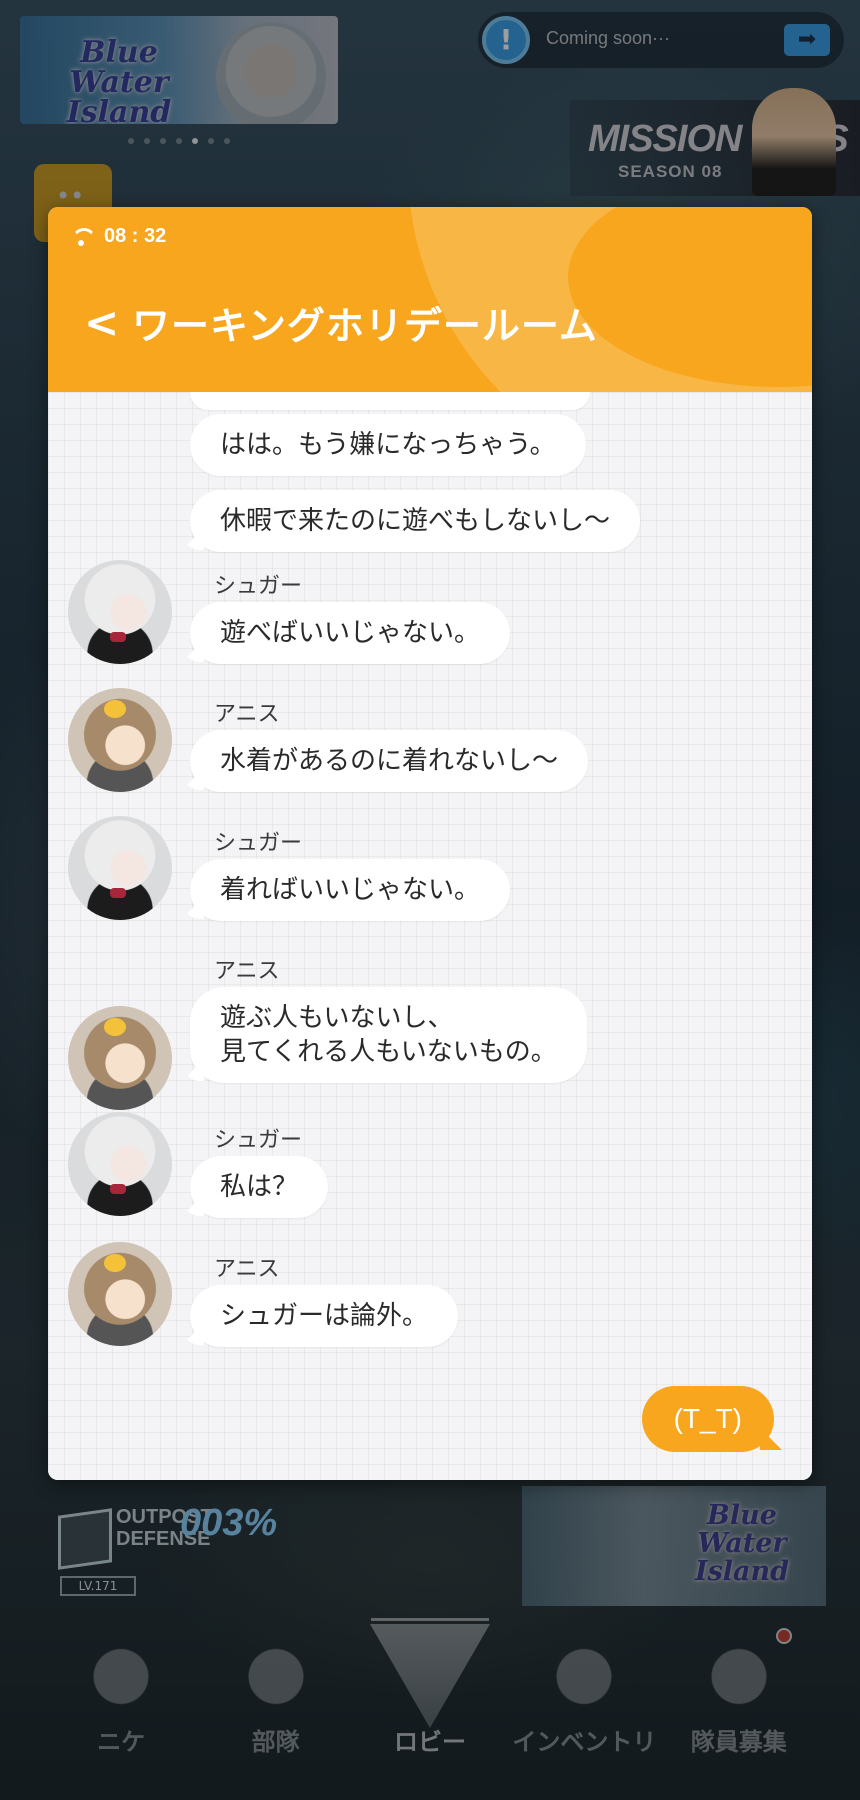  What do you see at coordinates (707, 1419) in the screenshot?
I see `reply-bubble: (T_T)` at bounding box center [707, 1419].